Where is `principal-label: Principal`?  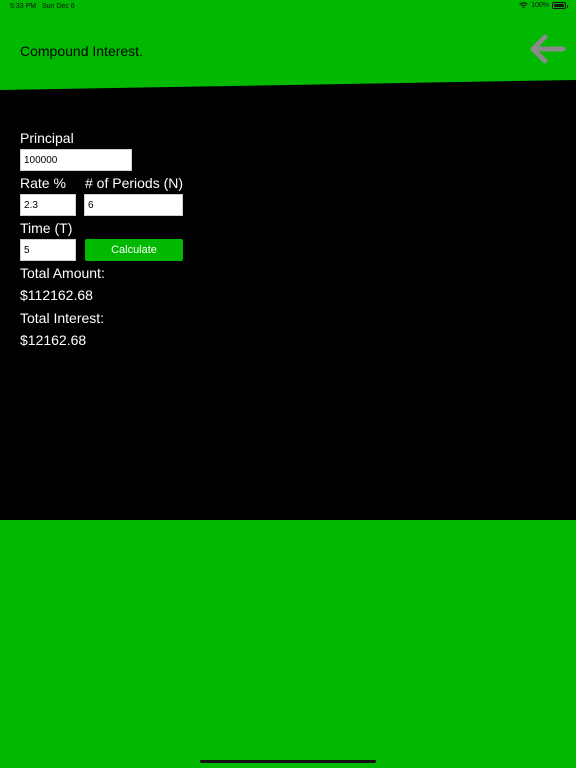
principal-label: Principal is located at coordinates (47, 138).